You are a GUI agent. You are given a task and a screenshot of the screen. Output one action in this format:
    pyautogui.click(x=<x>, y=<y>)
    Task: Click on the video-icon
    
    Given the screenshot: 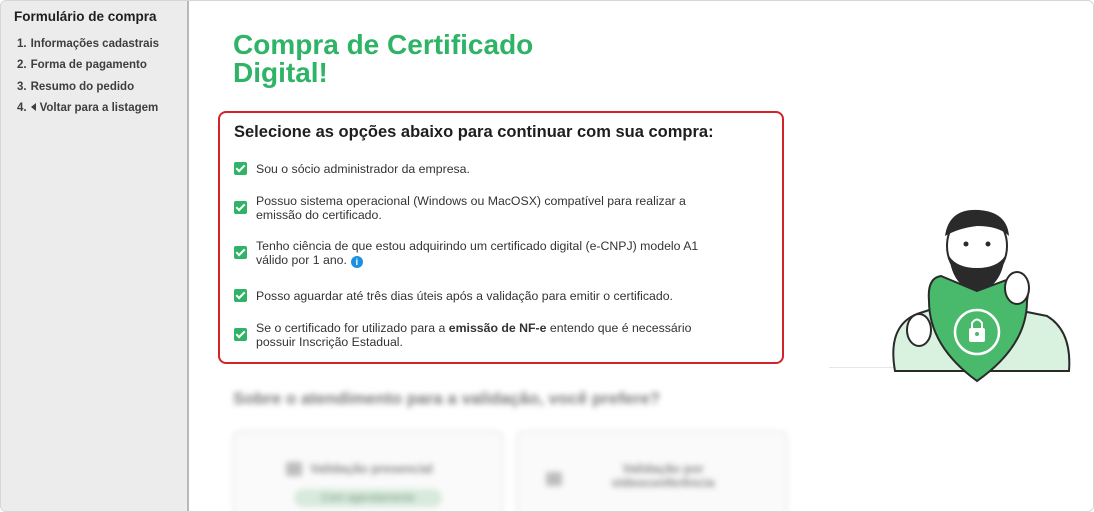 What is the action you would take?
    pyautogui.click(x=554, y=479)
    